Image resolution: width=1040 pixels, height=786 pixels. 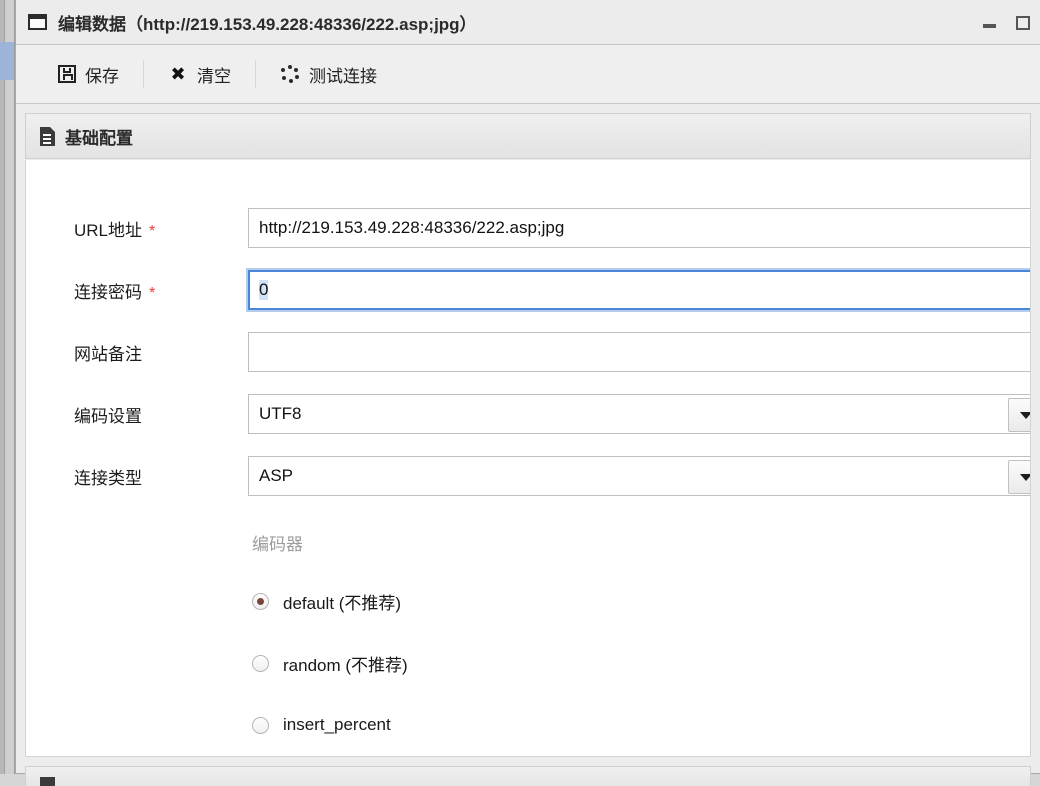 I want to click on background-window-sliver, so click(x=7, y=387).